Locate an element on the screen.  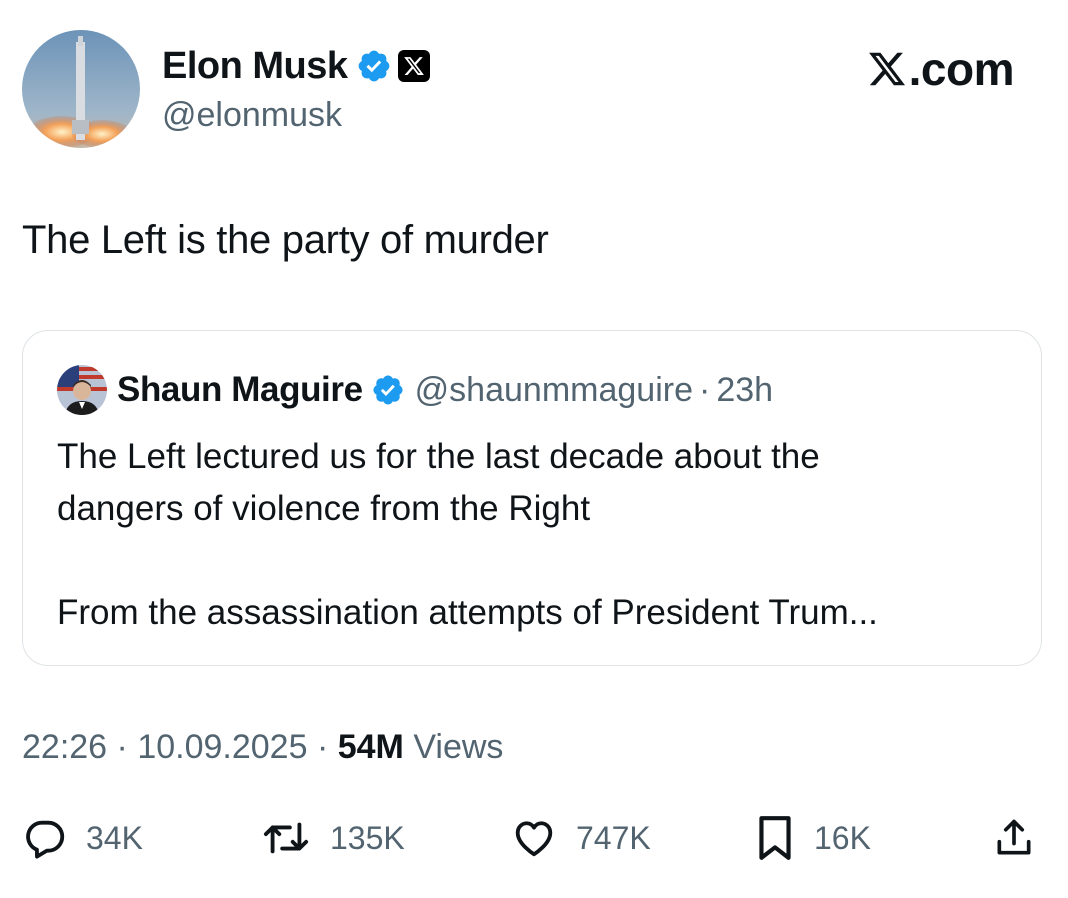
author-name-row: Elon Musk is located at coordinates (296, 66).